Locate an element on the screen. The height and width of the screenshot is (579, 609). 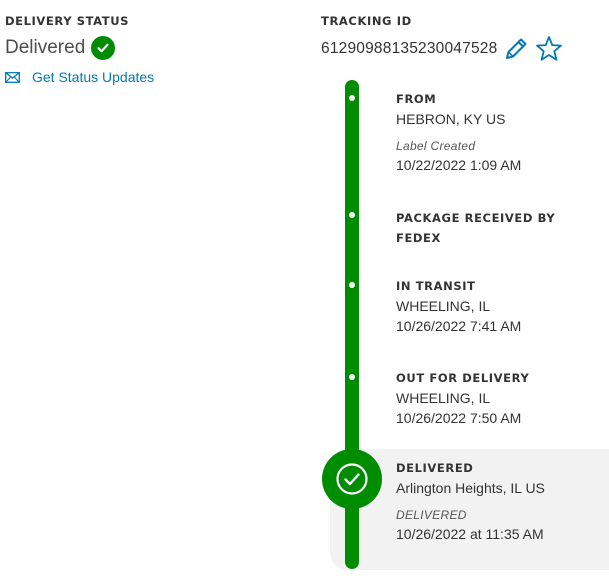
delivery-status-value: Delivered is located at coordinates (60, 48).